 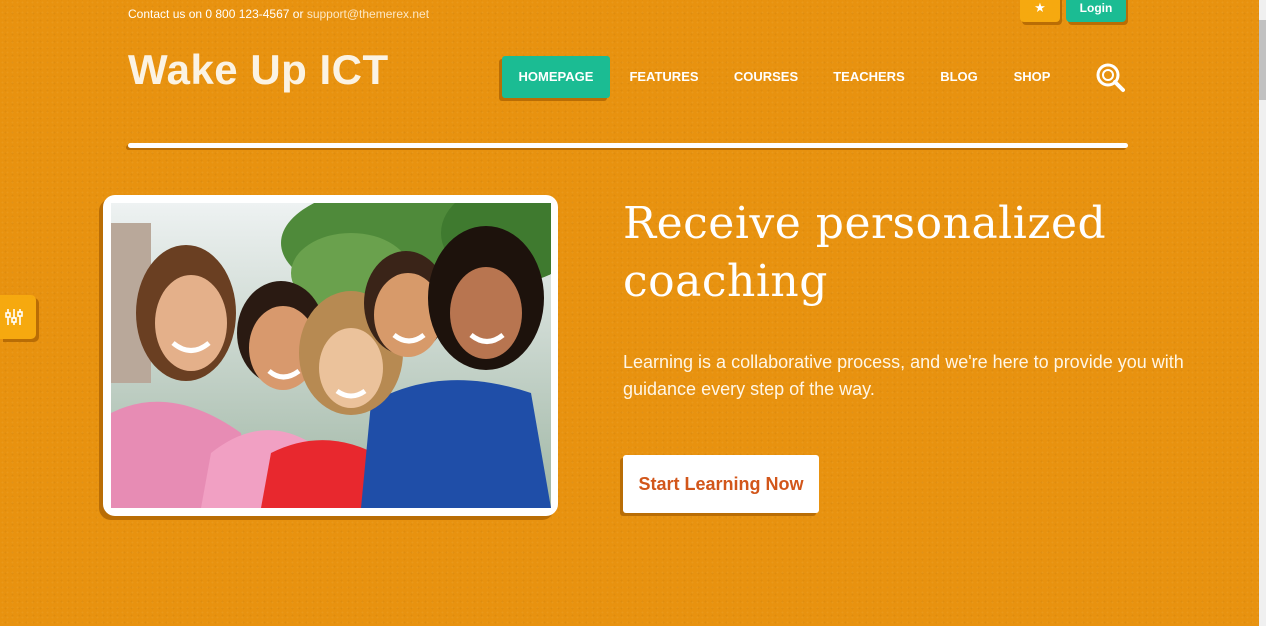 What do you see at coordinates (1262, 313) in the screenshot?
I see `scrollbar` at bounding box center [1262, 313].